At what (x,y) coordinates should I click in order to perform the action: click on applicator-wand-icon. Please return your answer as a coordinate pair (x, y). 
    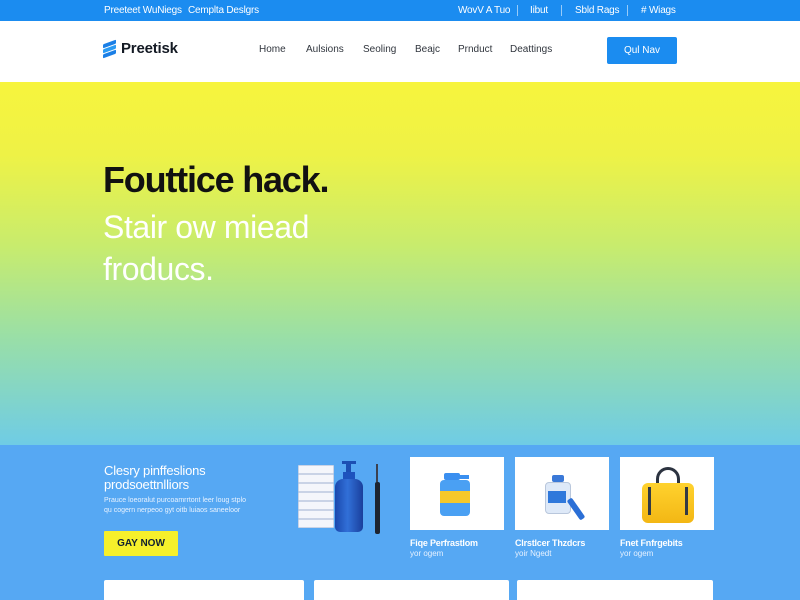
    Looking at the image, I should click on (377, 499).